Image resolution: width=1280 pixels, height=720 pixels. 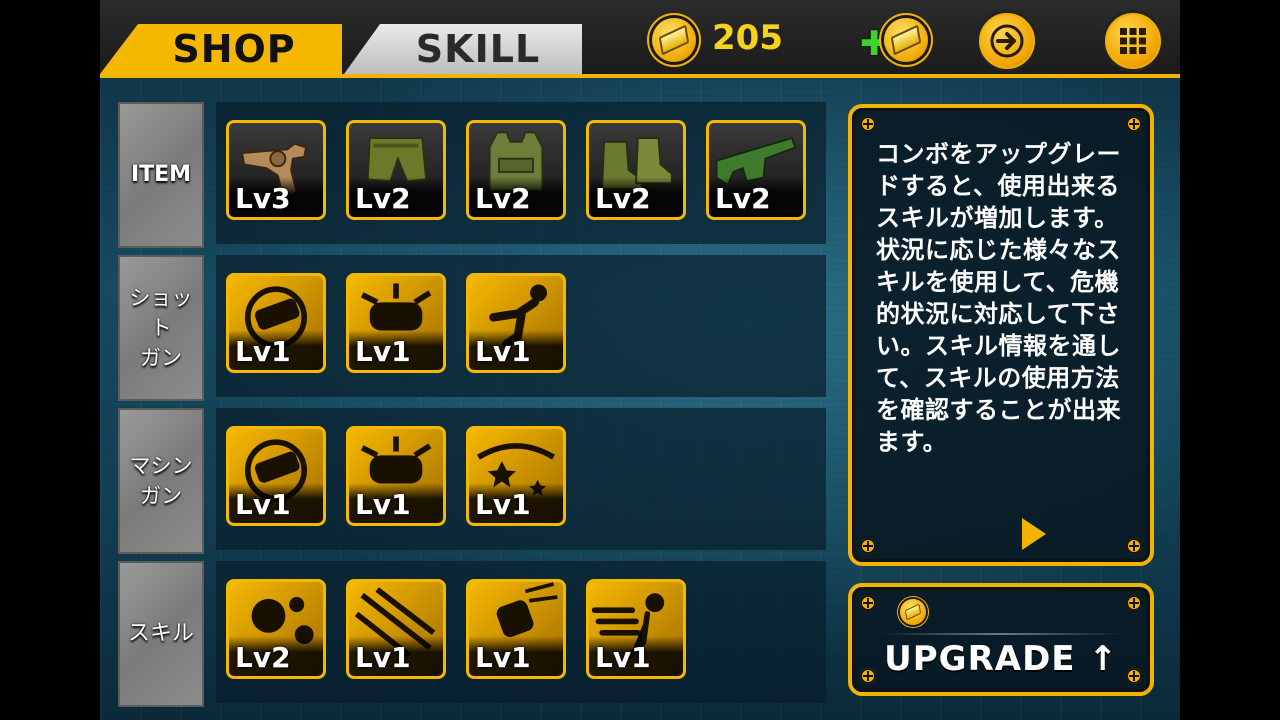 What do you see at coordinates (636, 170) in the screenshot?
I see `item-slot-boots: Lv2` at bounding box center [636, 170].